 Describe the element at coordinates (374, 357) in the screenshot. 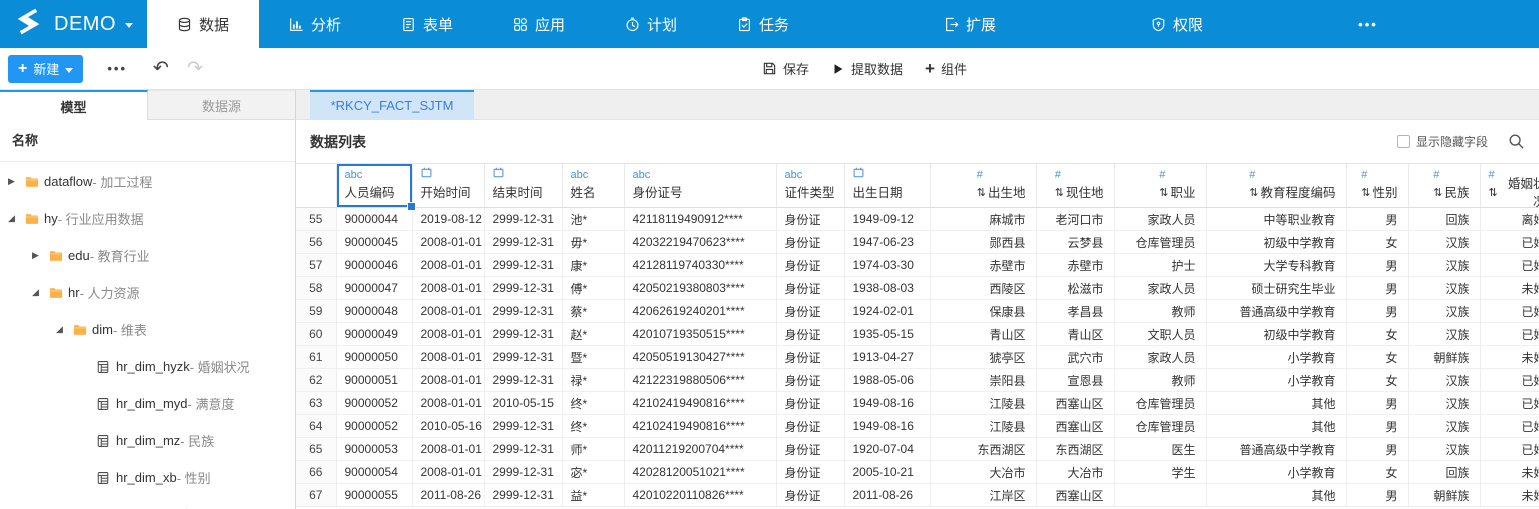

I see `table-cell: 90000050` at that location.